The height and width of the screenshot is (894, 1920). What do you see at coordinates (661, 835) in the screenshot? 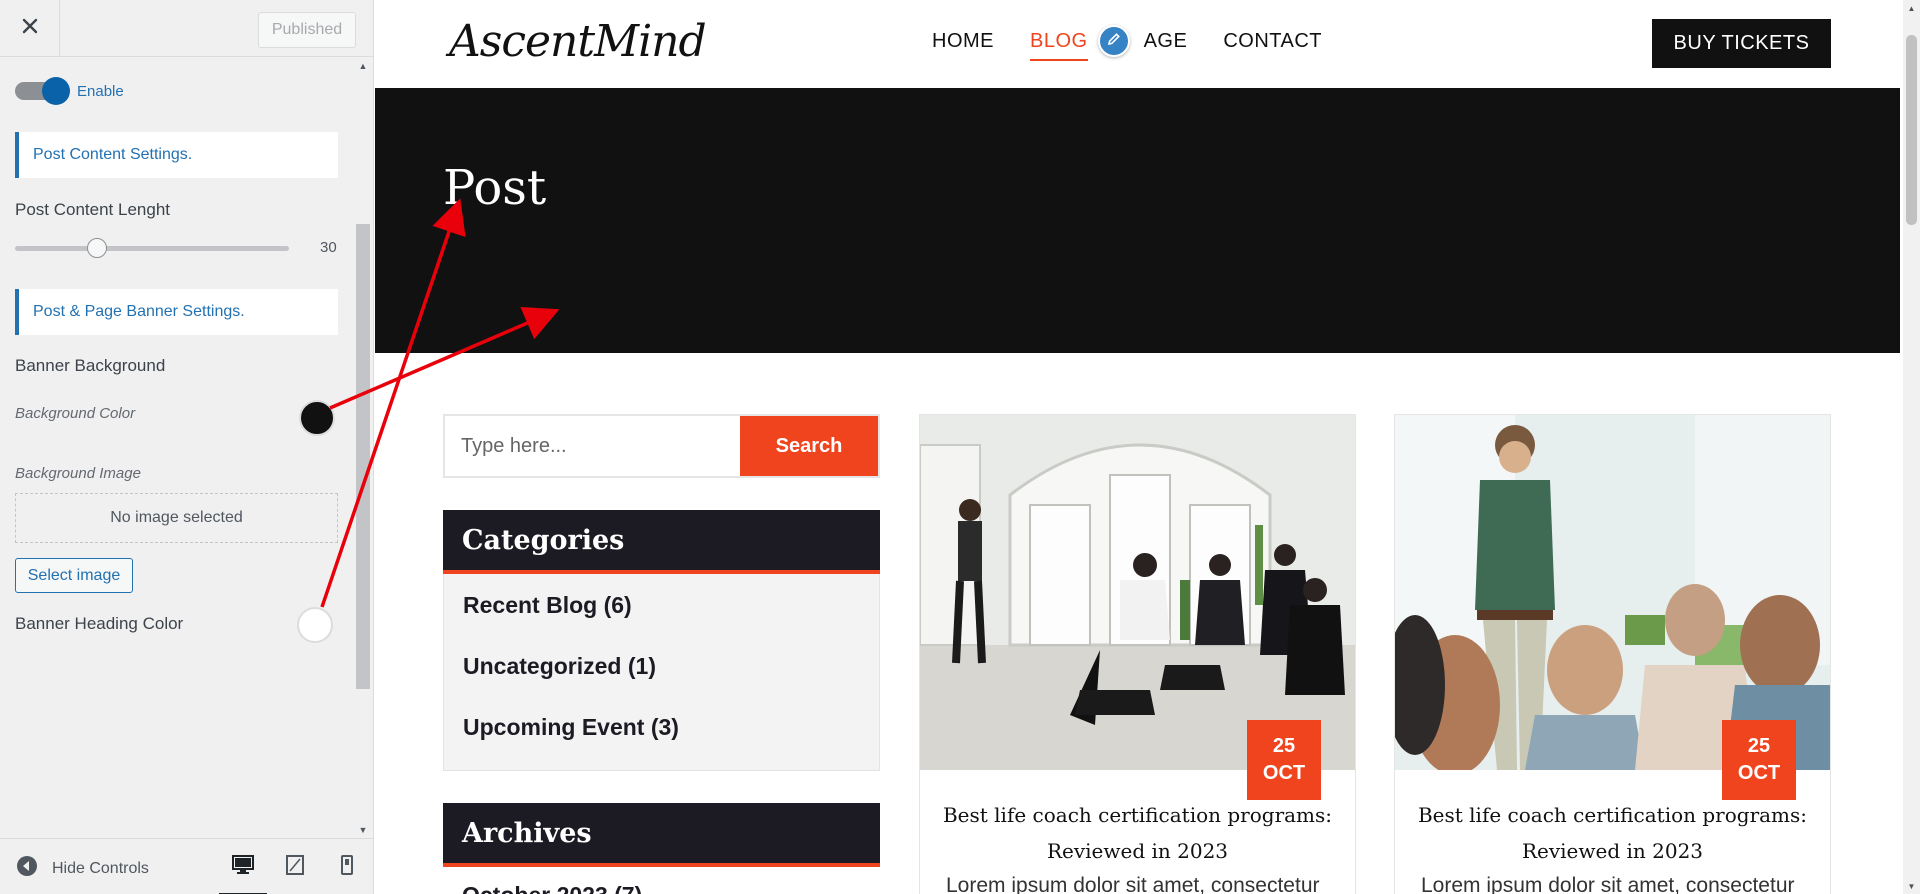
I see `archives-heading: Archives` at bounding box center [661, 835].